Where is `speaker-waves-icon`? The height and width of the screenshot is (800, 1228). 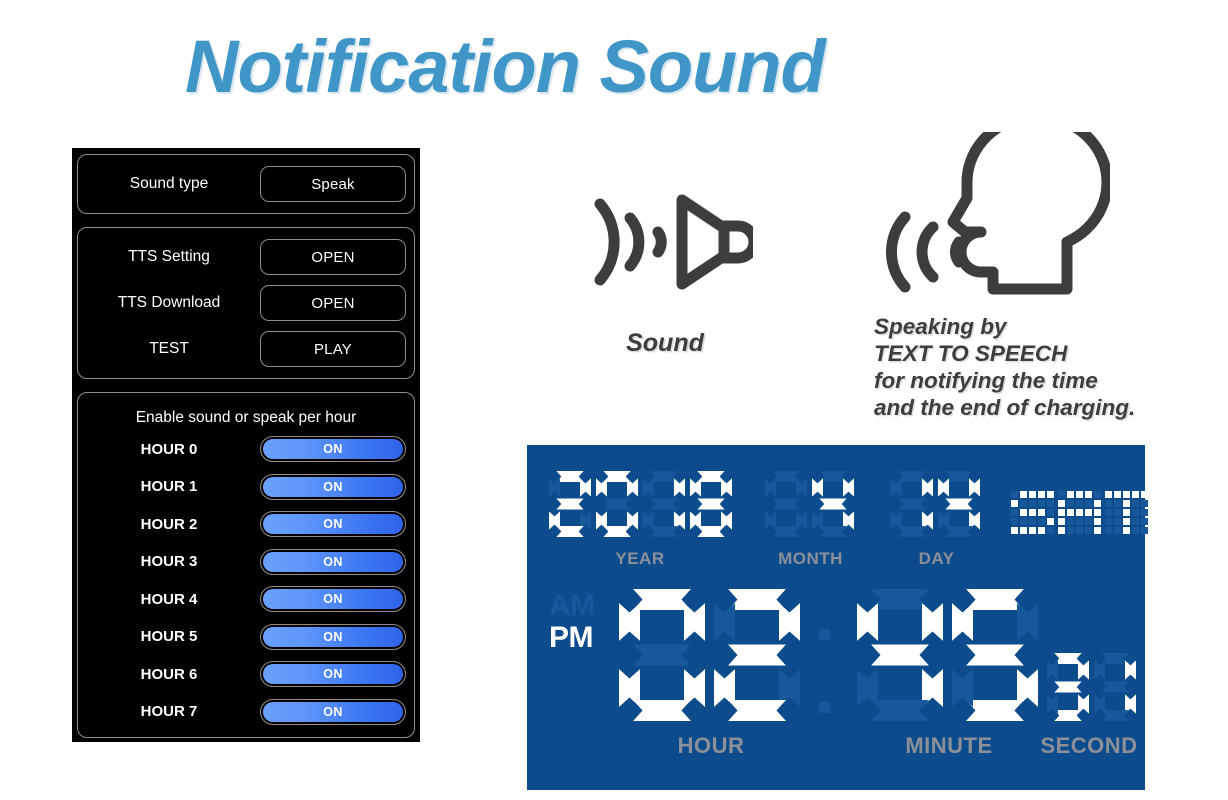
speaker-waves-icon is located at coordinates (668, 250).